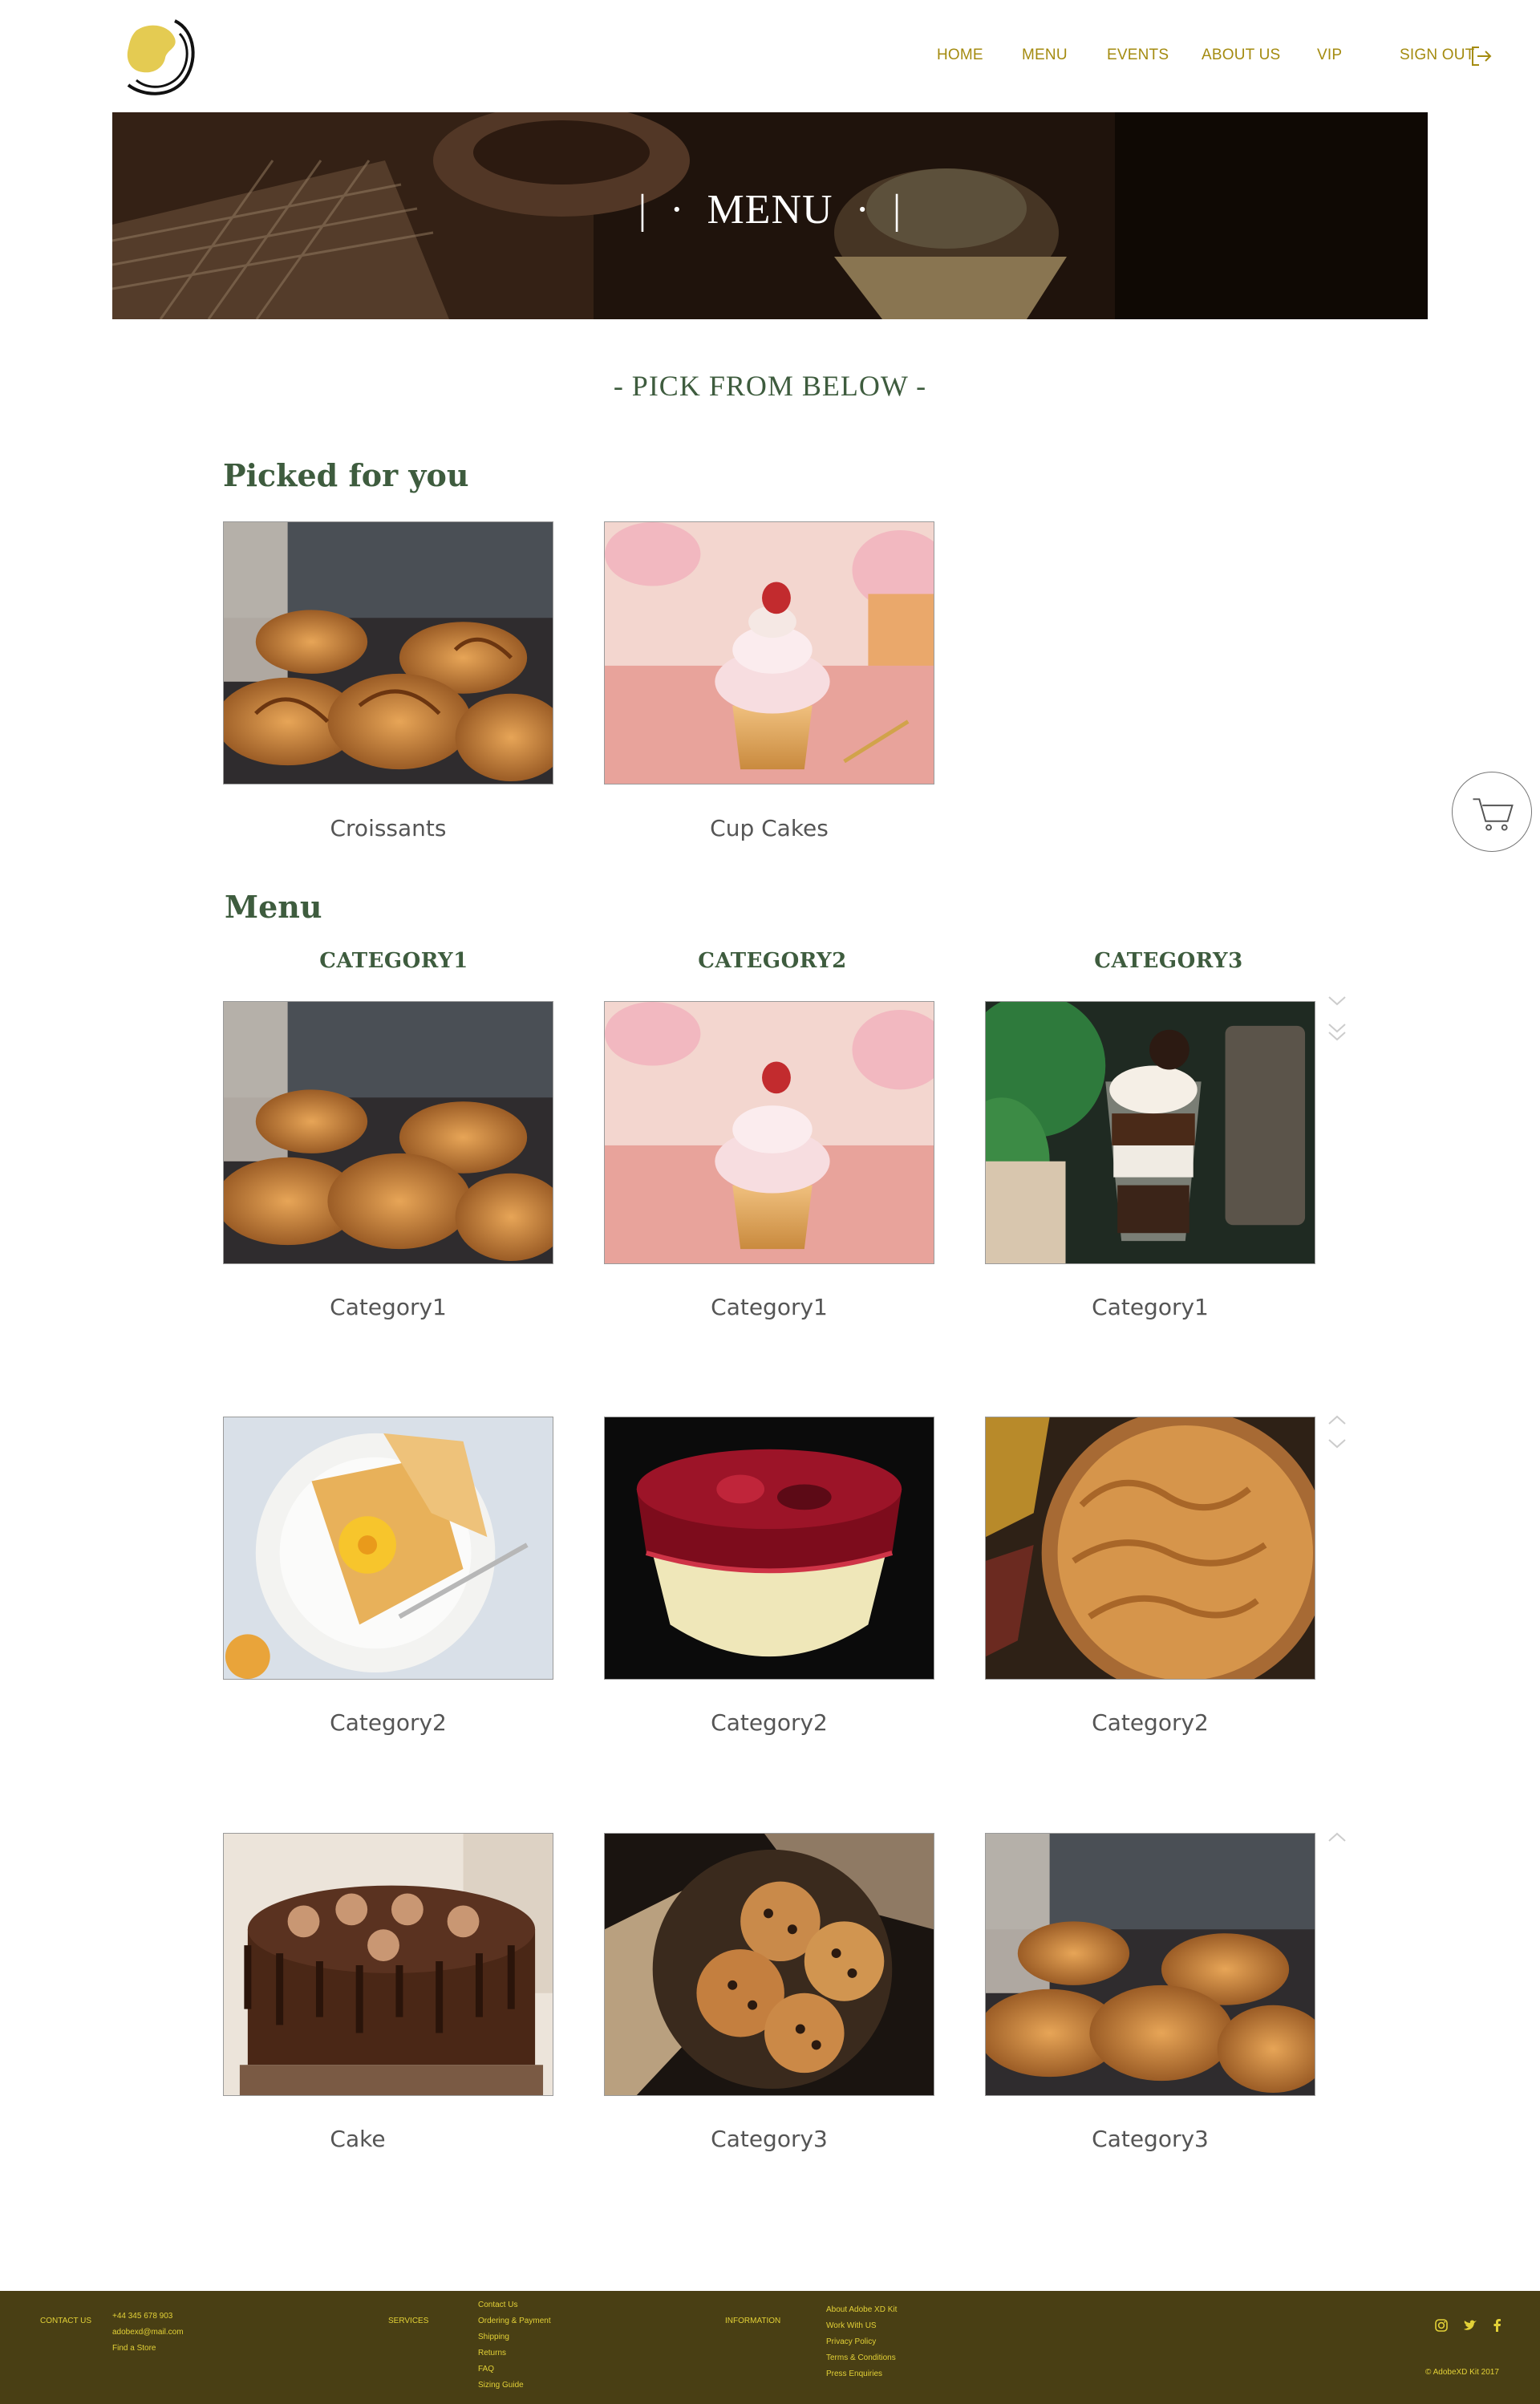  Describe the element at coordinates (388, 1965) in the screenshot. I see `menu-item-chocolate-cake` at that location.